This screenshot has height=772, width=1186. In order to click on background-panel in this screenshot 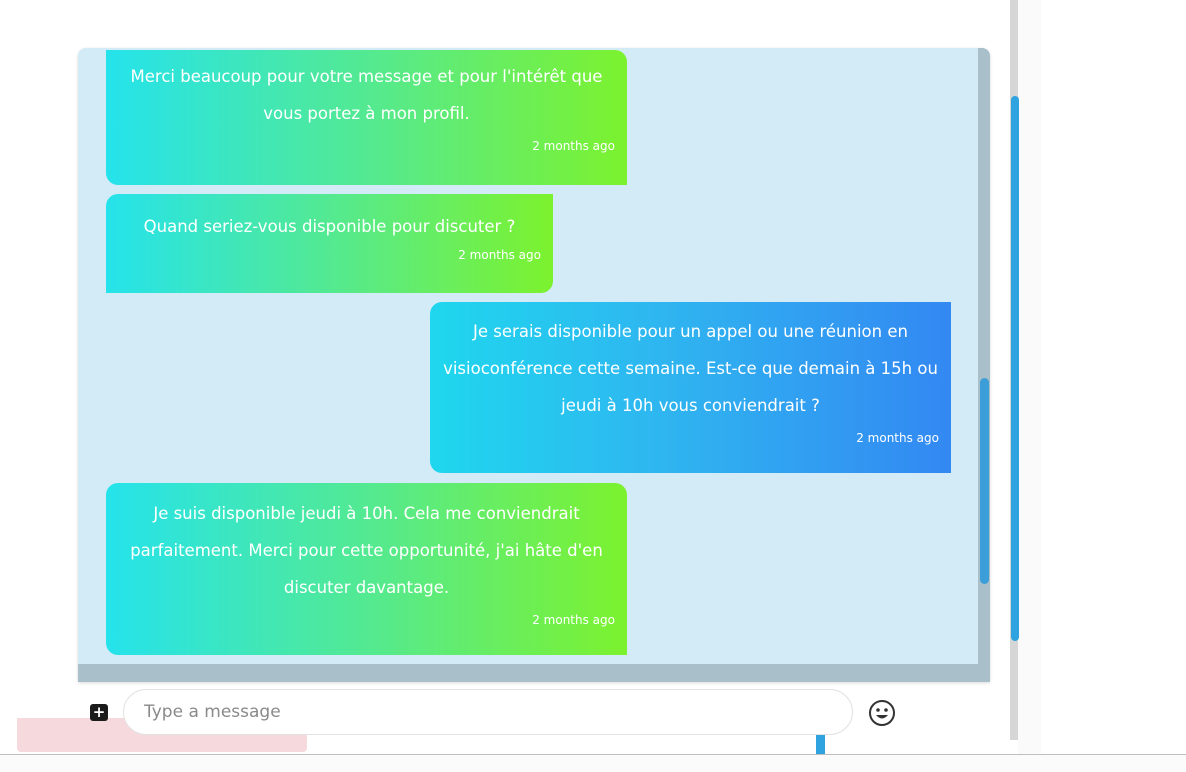, I will do `click(1029, 386)`.